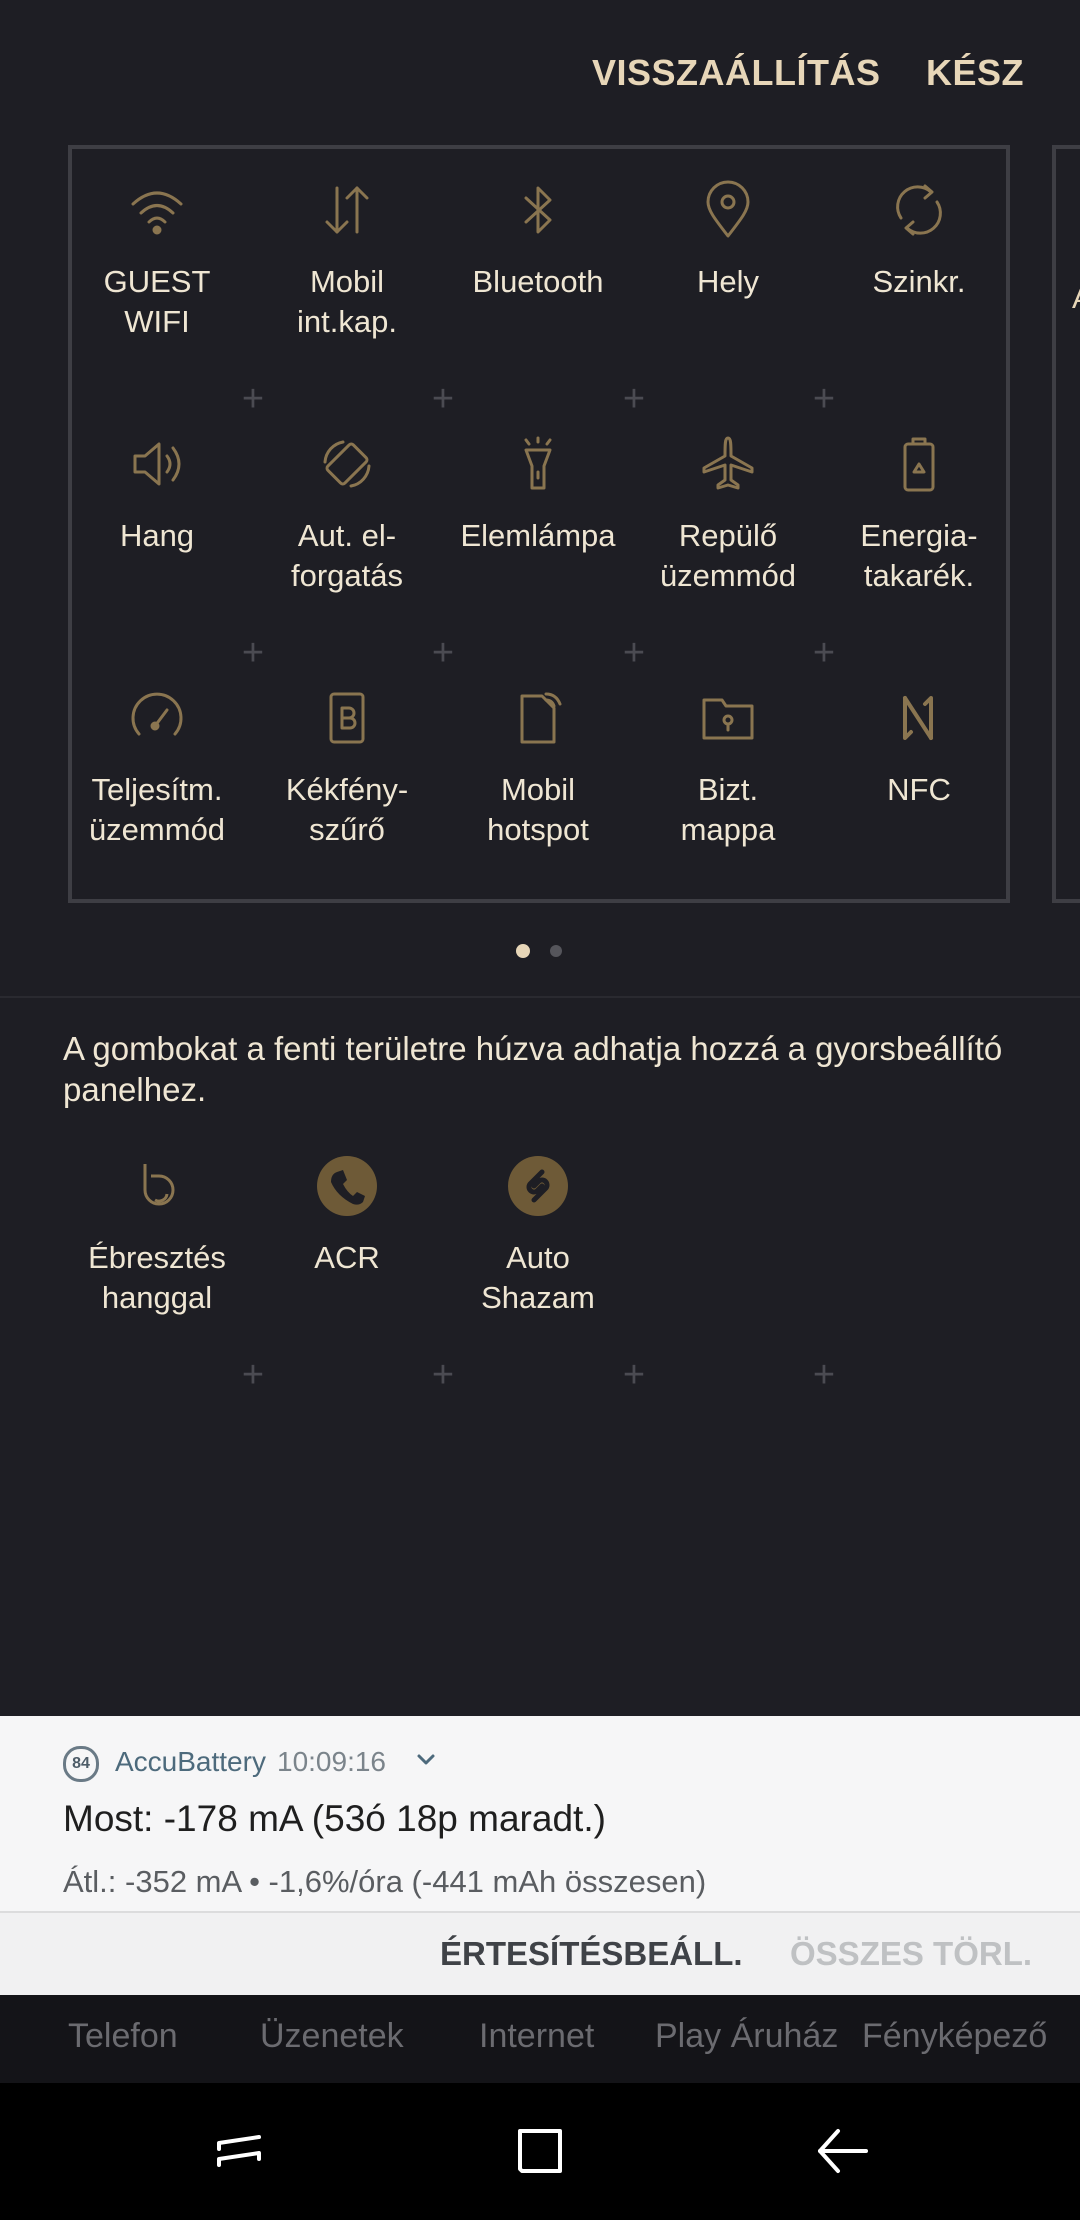  What do you see at coordinates (919, 281) in the screenshot?
I see `tile-label: Szinkr.` at bounding box center [919, 281].